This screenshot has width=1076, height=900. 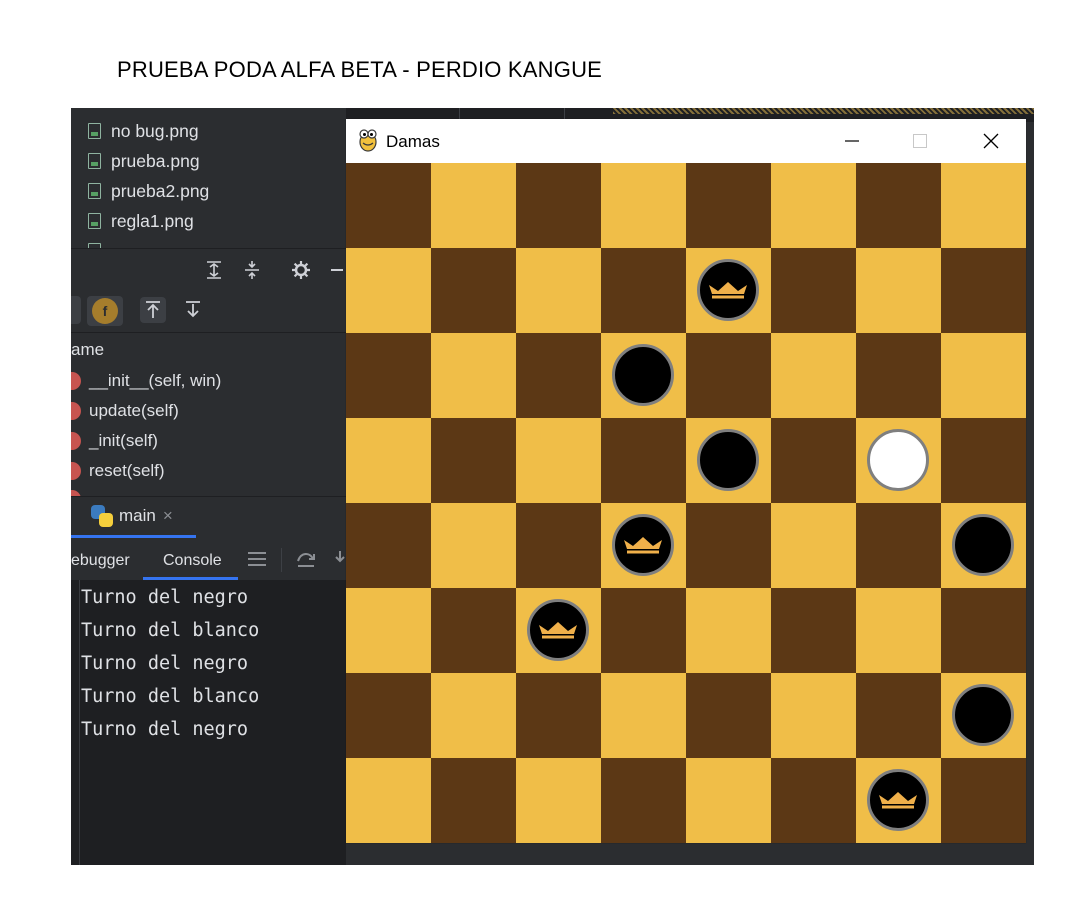 I want to click on white-piece, so click(x=897, y=459).